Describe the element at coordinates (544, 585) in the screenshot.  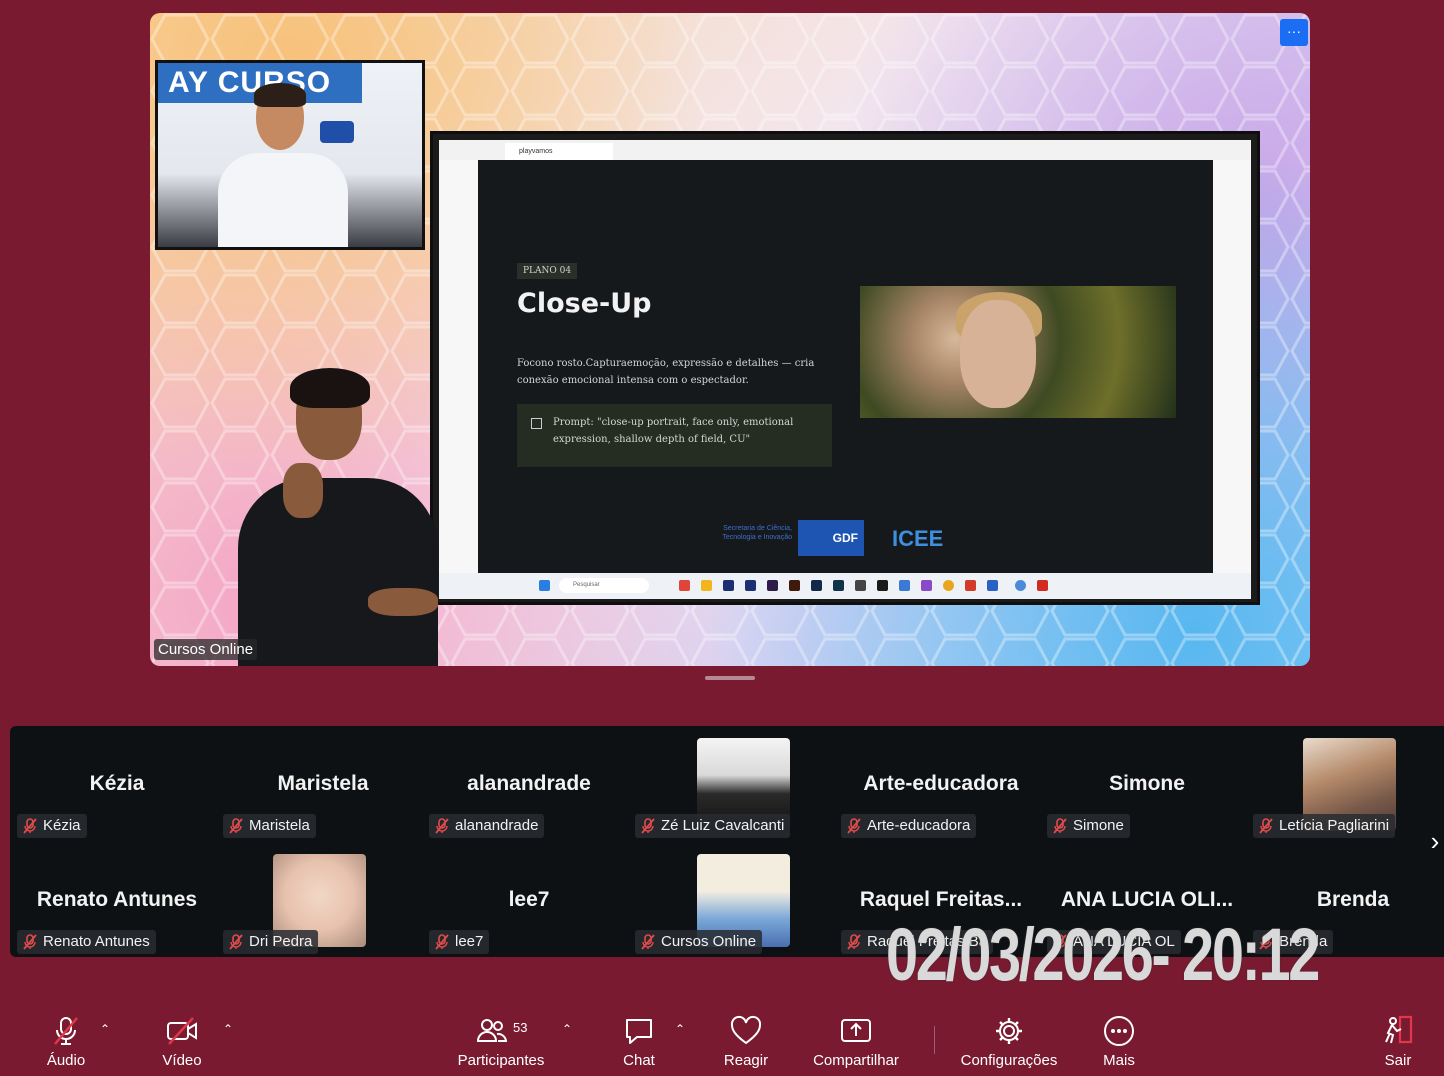
I see `windows-start-icon` at that location.